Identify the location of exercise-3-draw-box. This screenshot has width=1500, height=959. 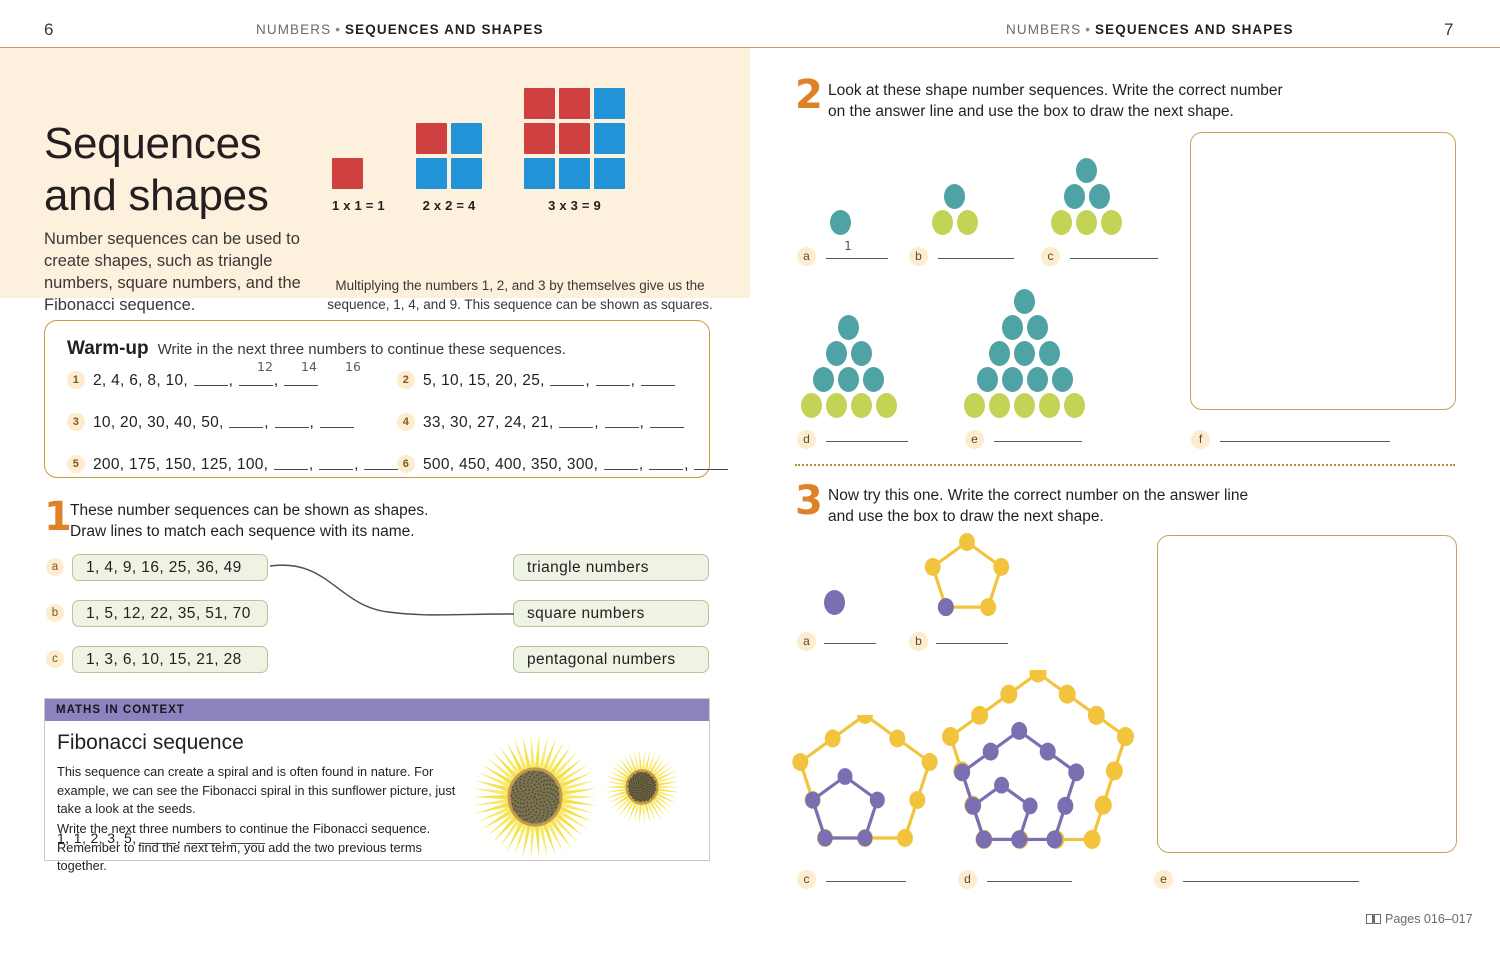
(1307, 694).